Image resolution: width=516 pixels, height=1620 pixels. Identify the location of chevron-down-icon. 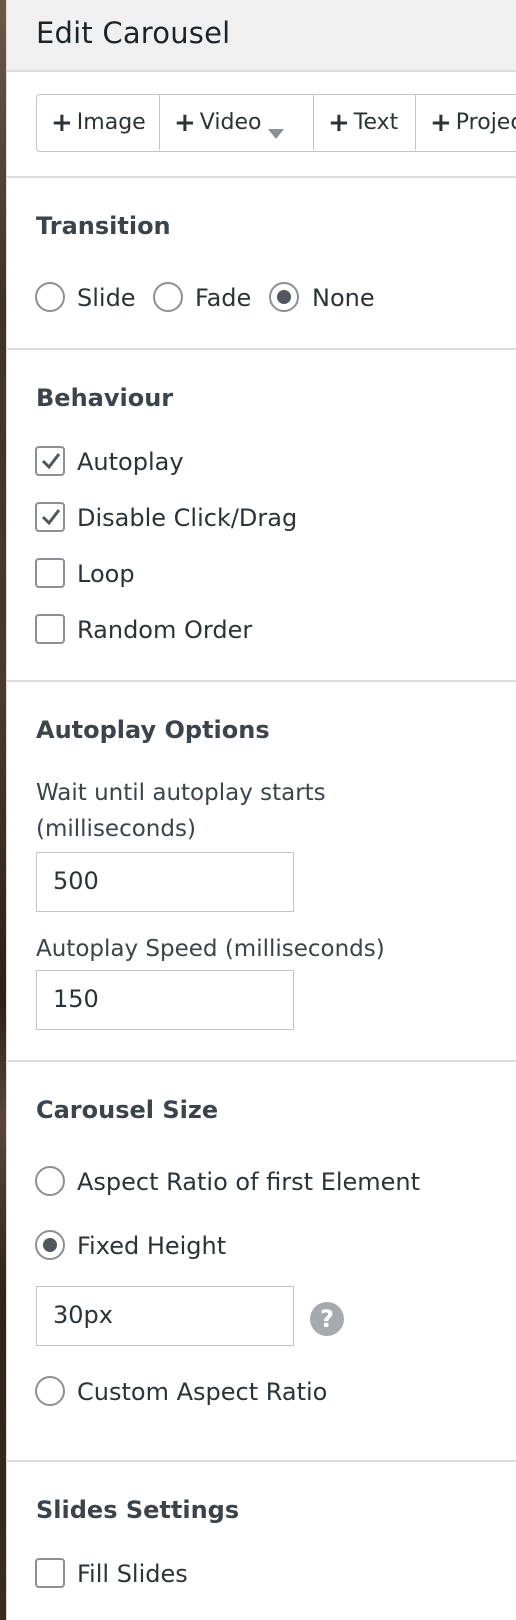
(276, 134).